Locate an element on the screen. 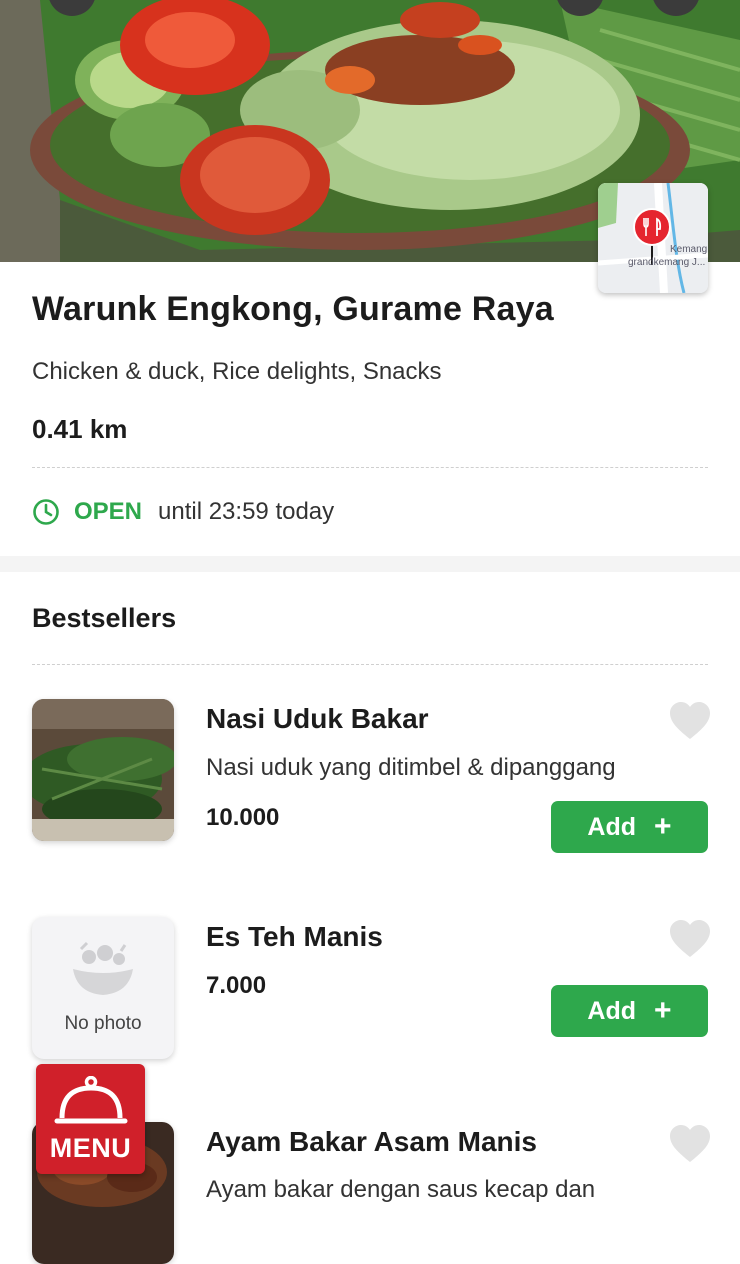 Image resolution: width=740 pixels, height=1264 pixels. restaurant-name: Warunk Engkong, Gurame Raya is located at coordinates (293, 309).